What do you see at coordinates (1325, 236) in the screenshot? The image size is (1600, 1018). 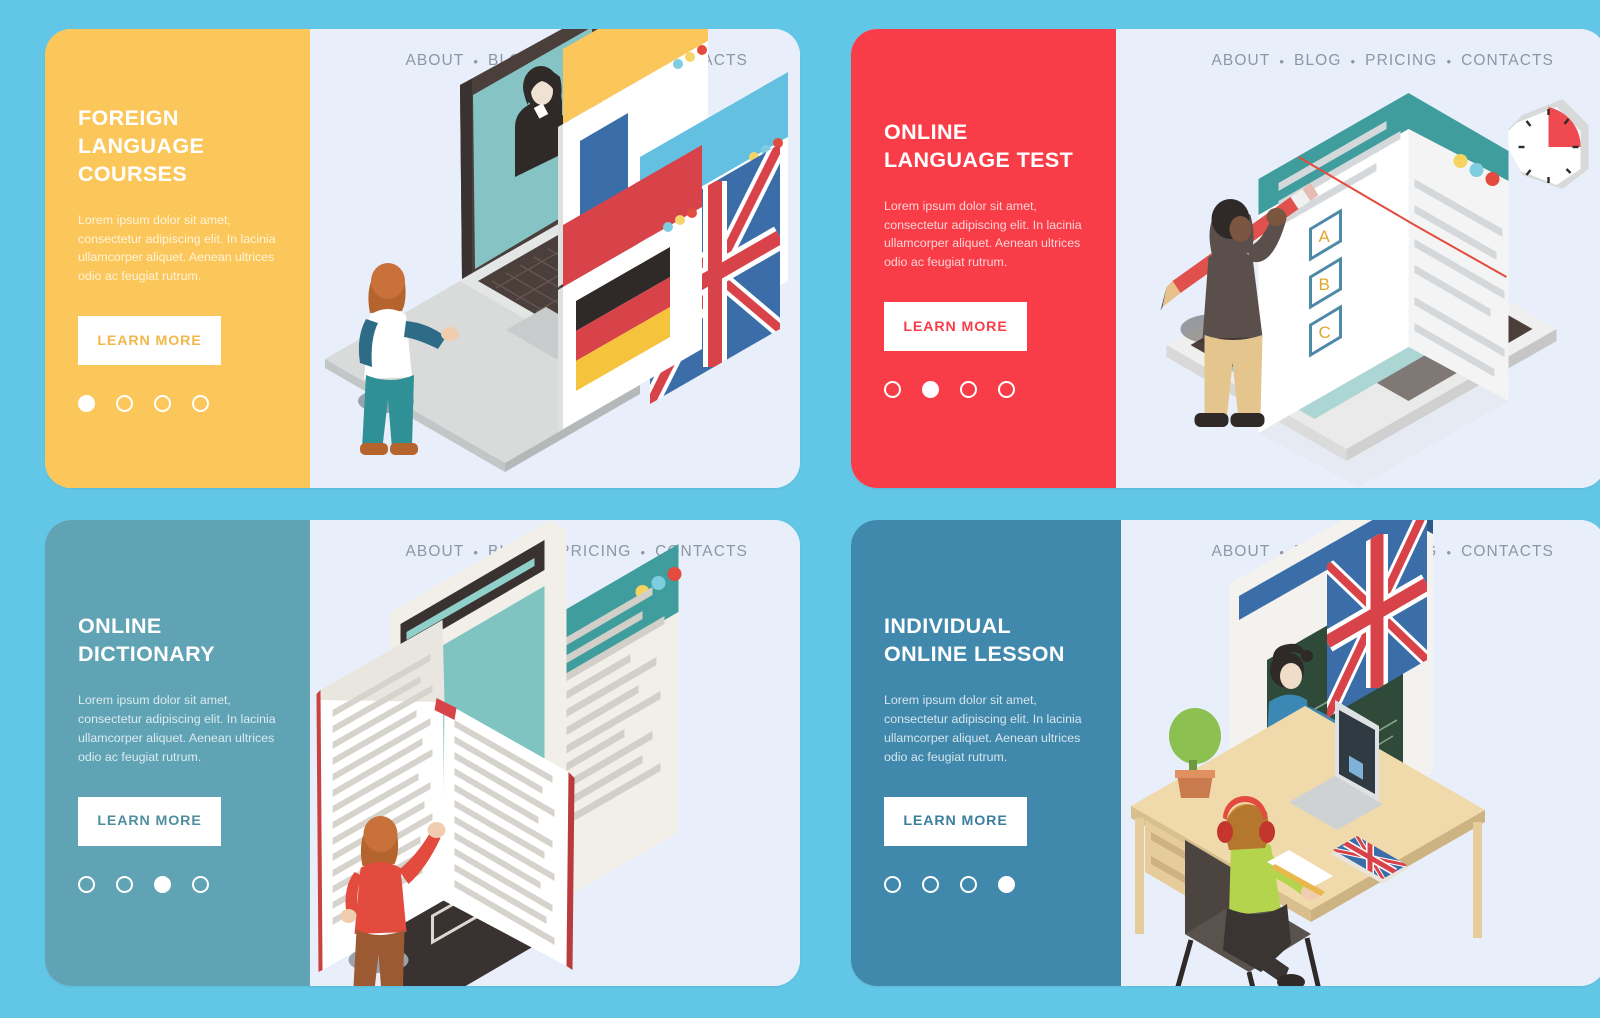 I see `option-a-label: A` at bounding box center [1325, 236].